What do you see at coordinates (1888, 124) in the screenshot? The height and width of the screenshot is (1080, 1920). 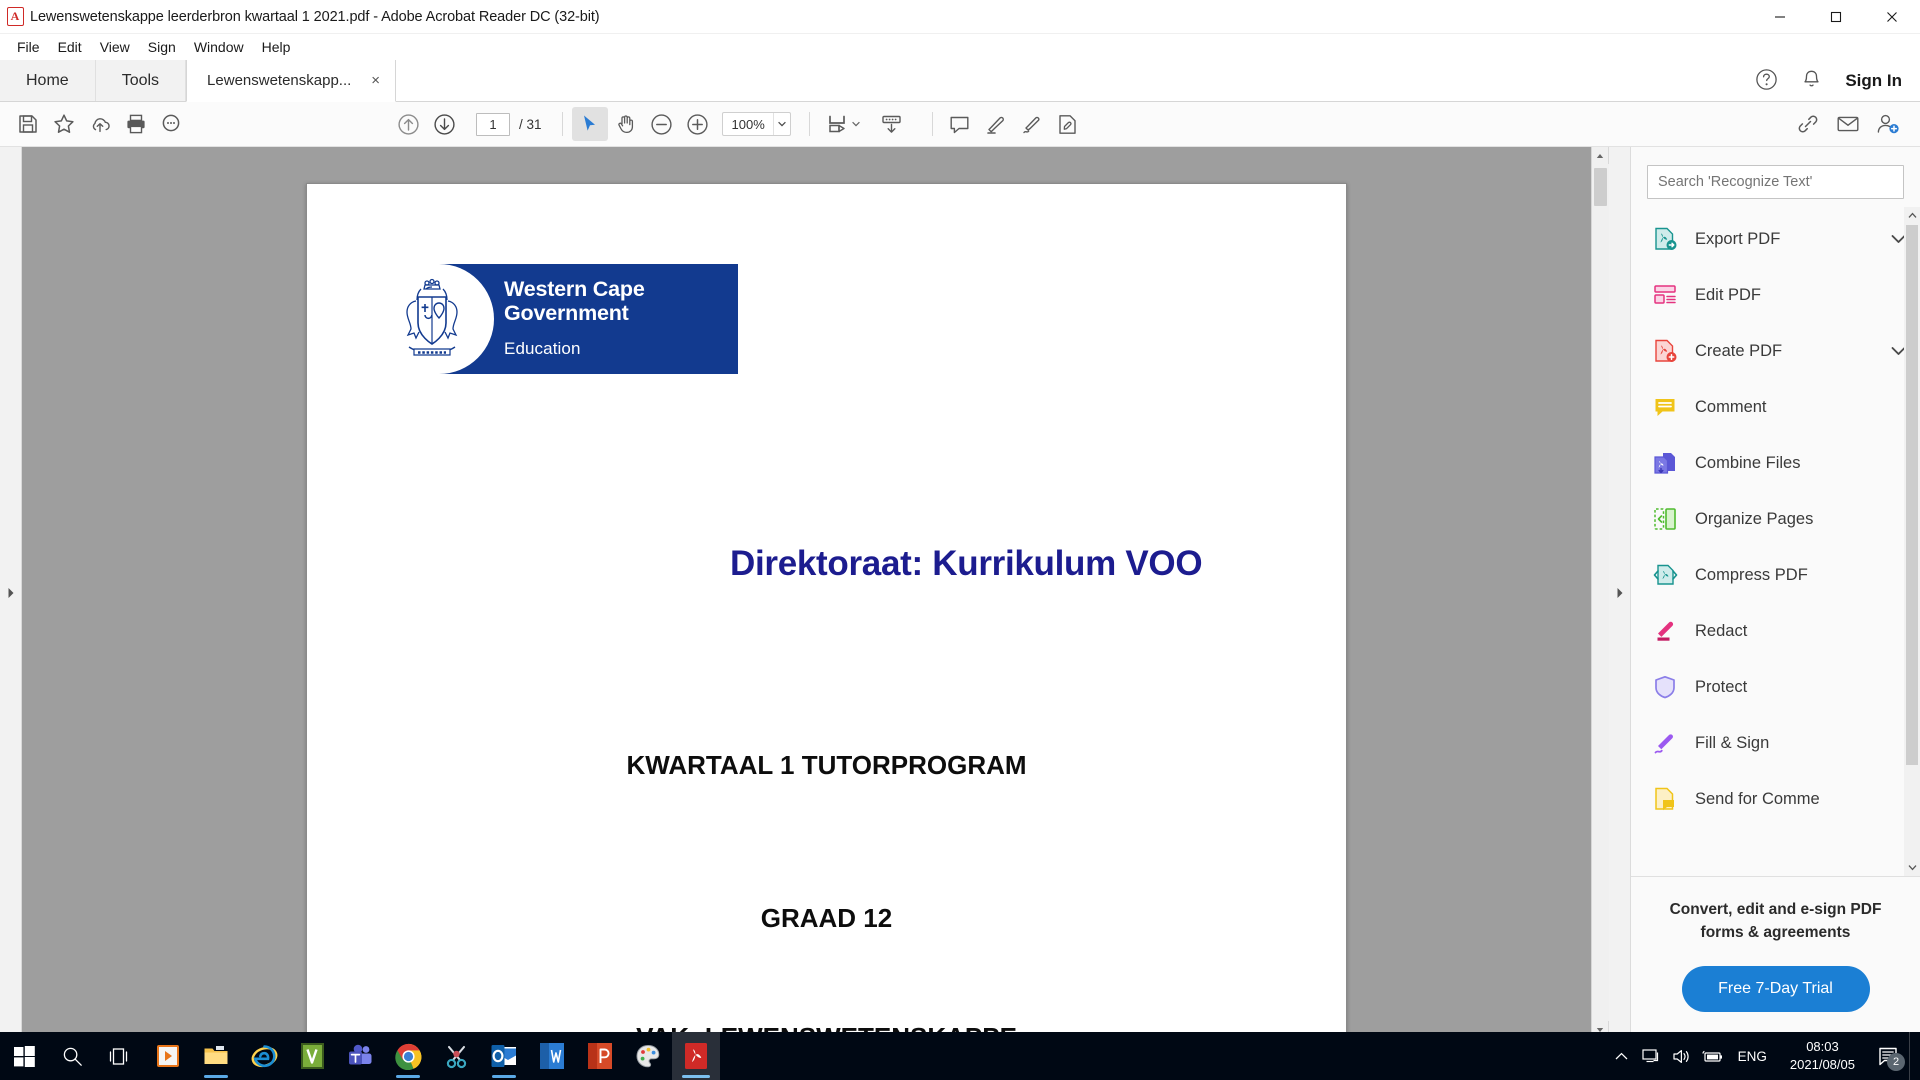 I see `add-person-icon` at bounding box center [1888, 124].